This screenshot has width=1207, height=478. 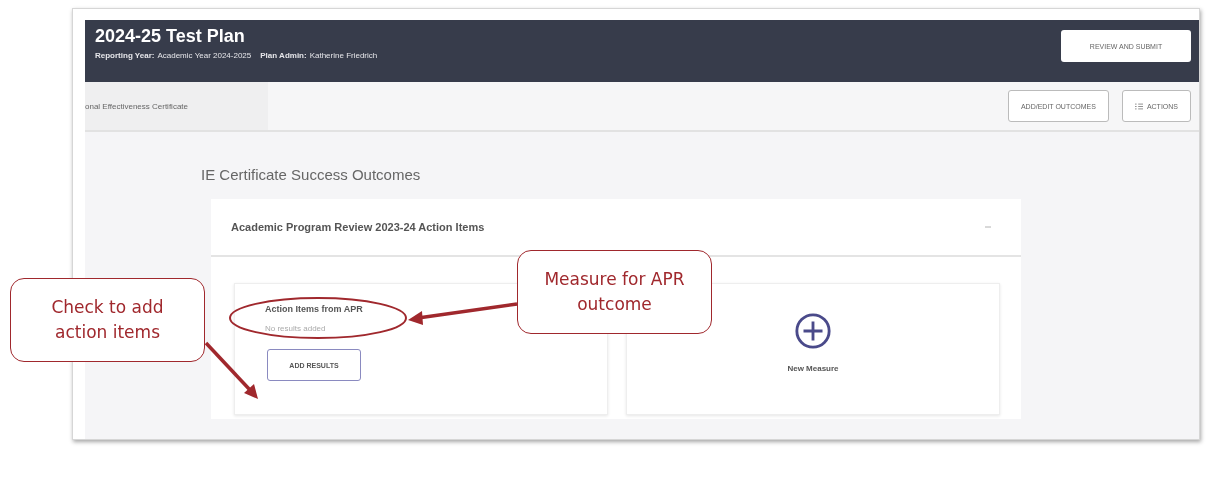 I want to click on add-icon, so click(x=813, y=331).